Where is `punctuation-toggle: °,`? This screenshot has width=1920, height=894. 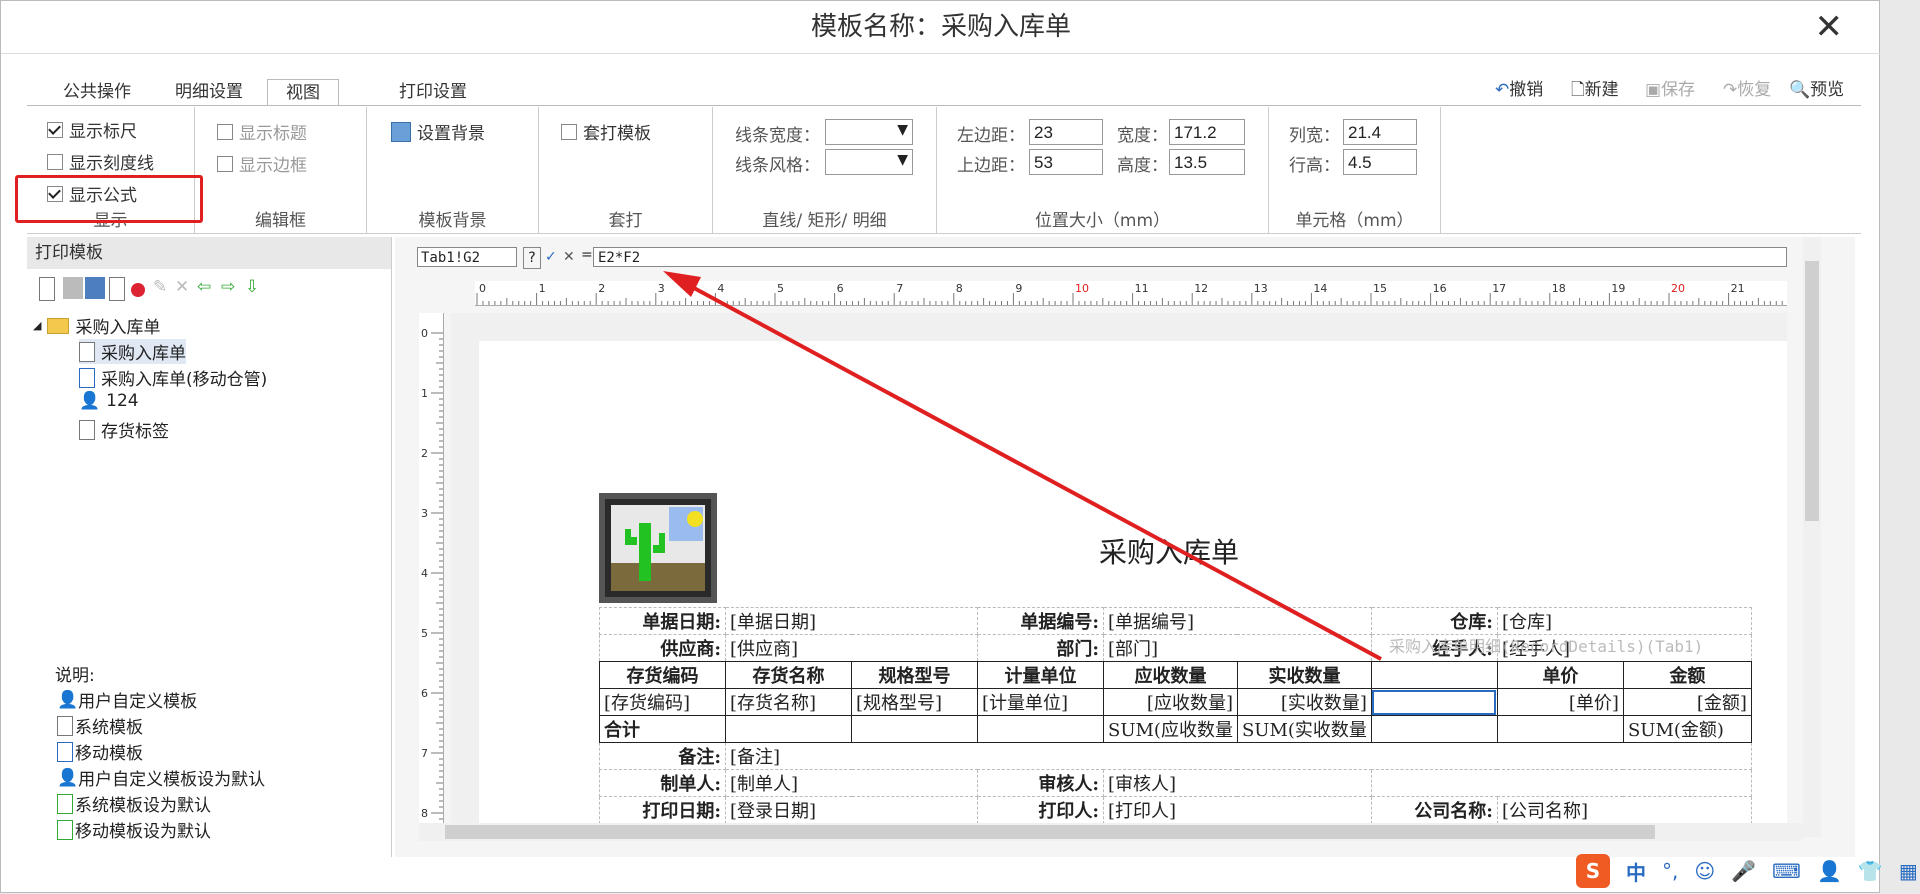 punctuation-toggle: °, is located at coordinates (1670, 871).